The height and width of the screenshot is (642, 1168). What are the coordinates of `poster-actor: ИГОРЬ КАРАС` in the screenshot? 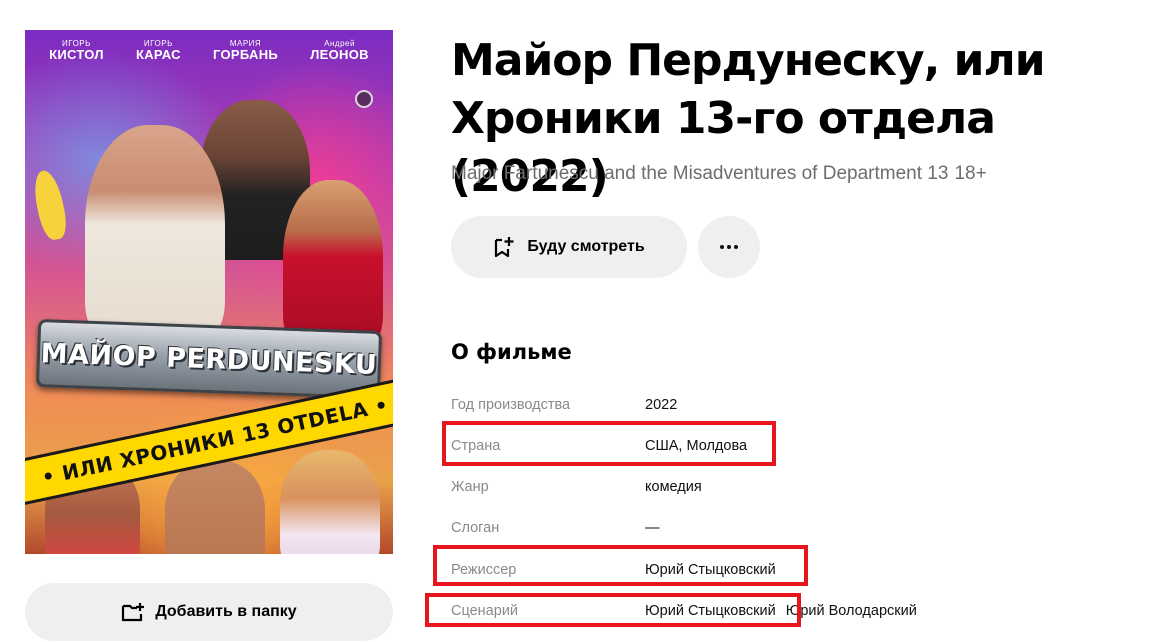 It's located at (158, 51).